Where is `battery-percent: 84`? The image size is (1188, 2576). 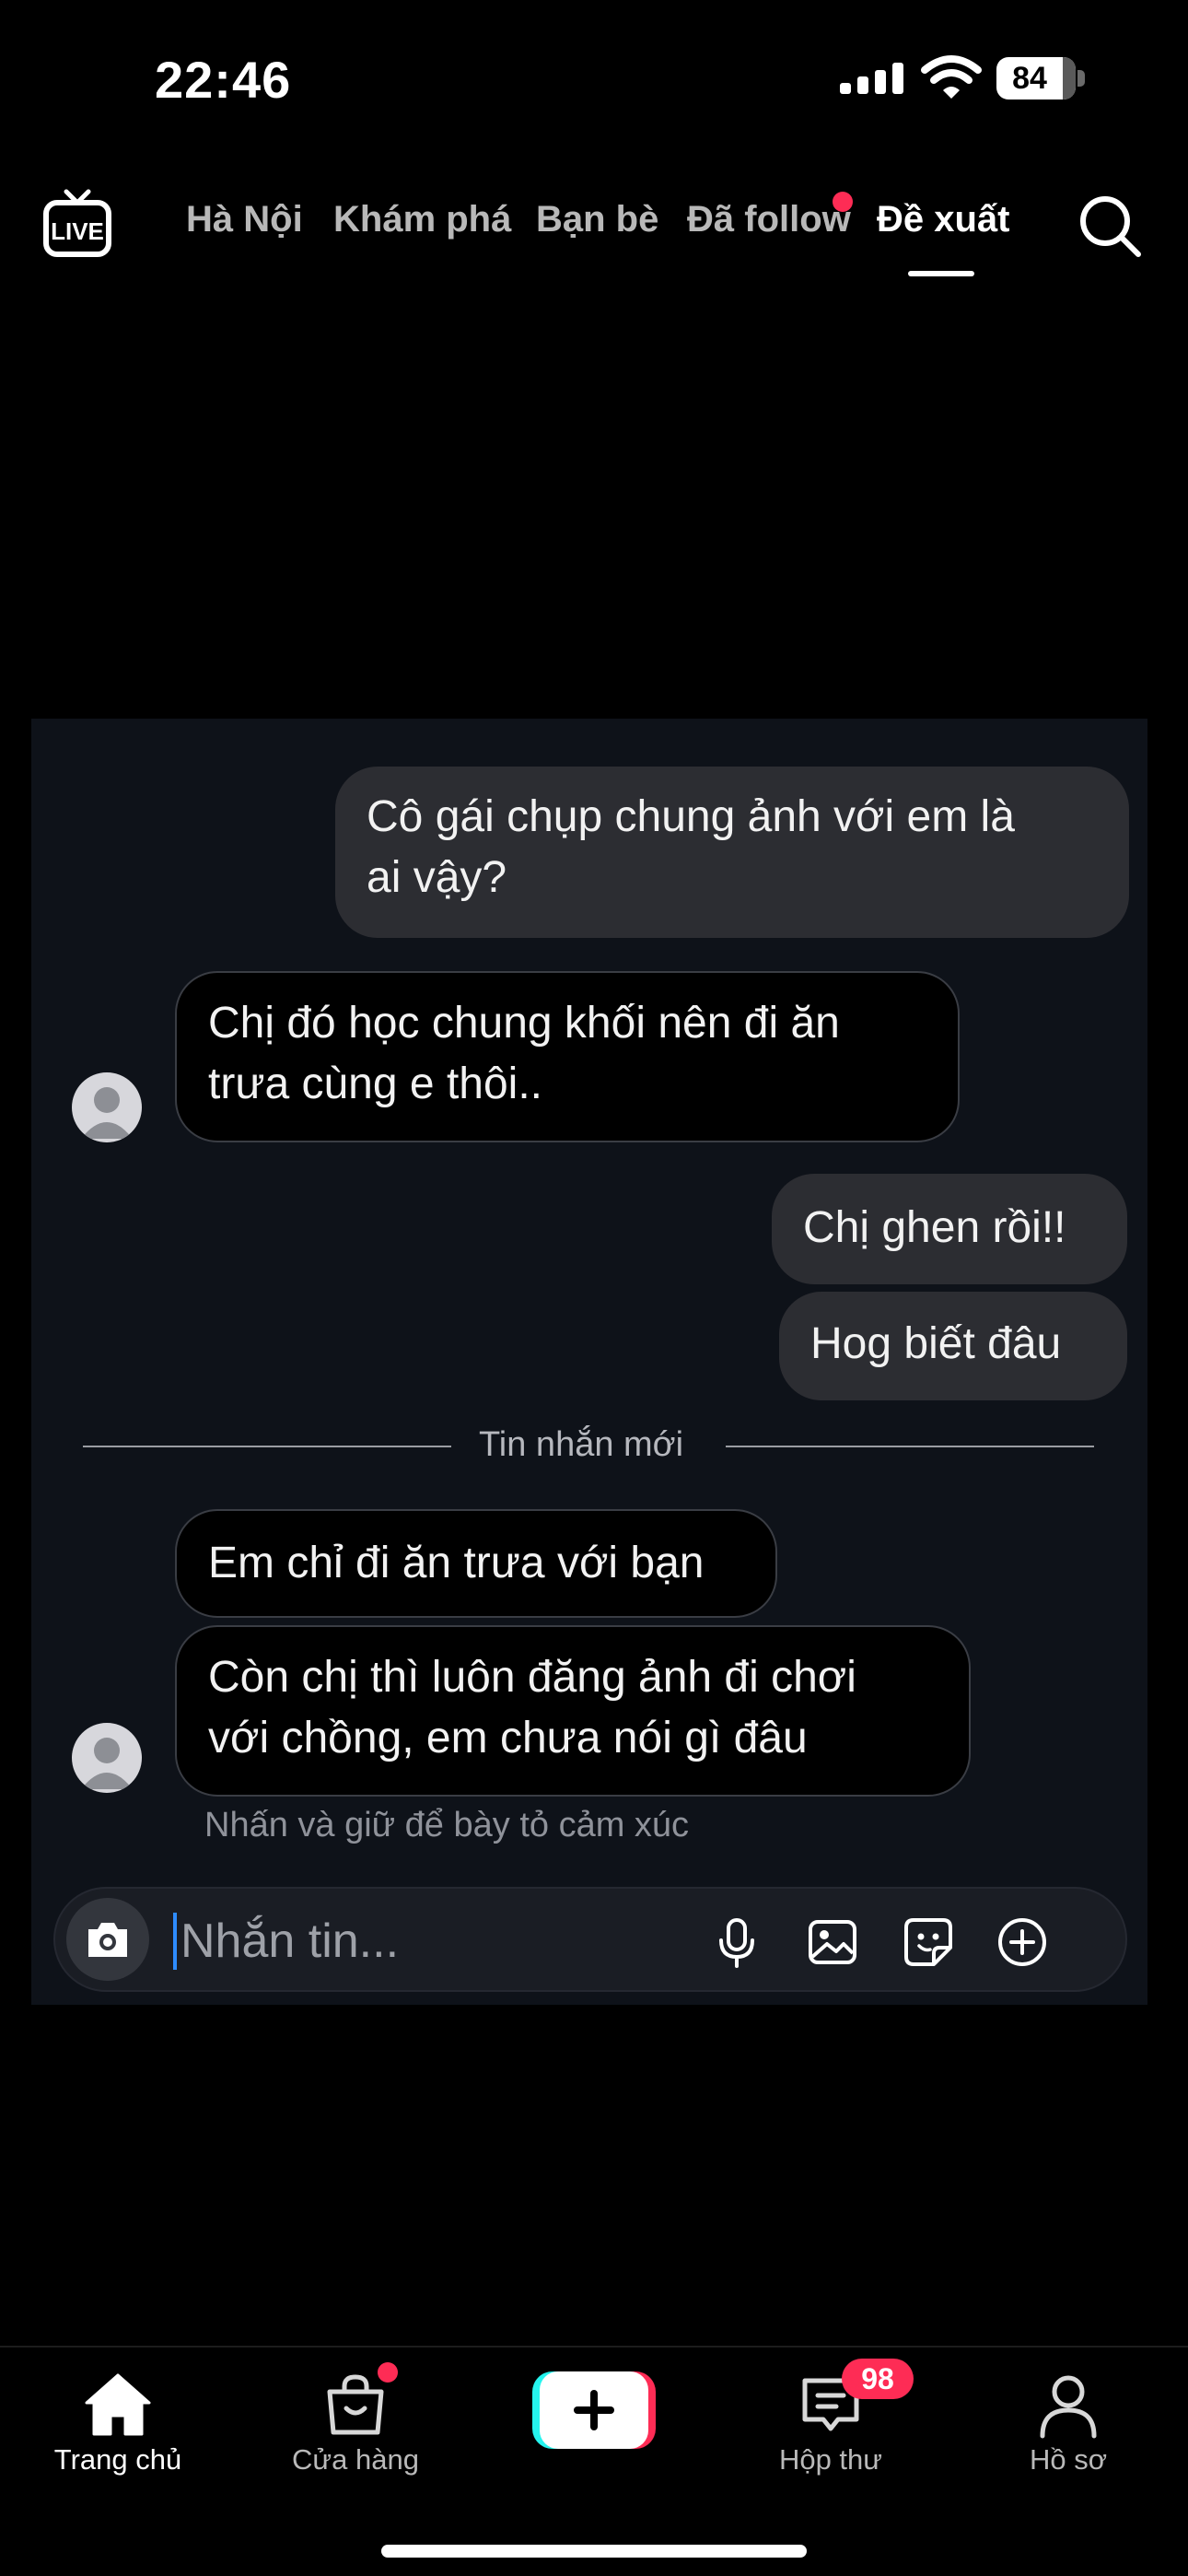
battery-percent: 84 is located at coordinates (1029, 78).